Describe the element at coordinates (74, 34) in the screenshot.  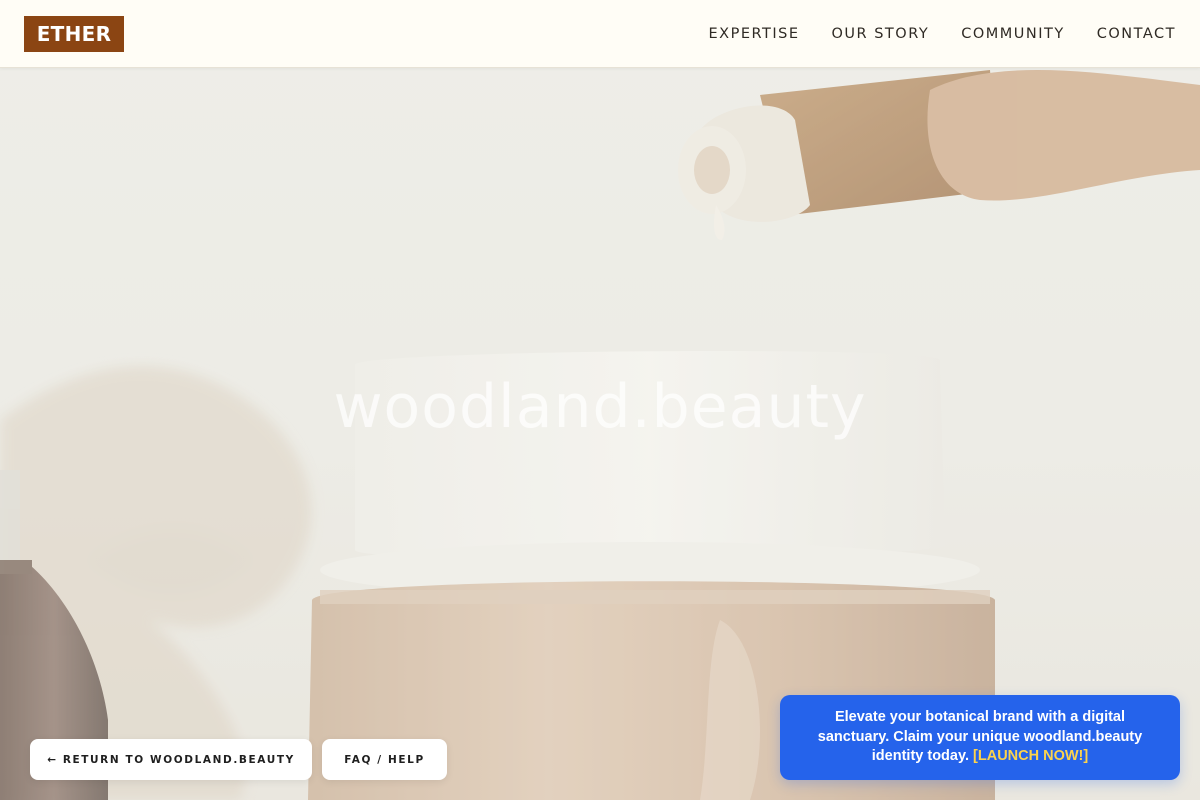
I see `brand-logo: ETHER` at that location.